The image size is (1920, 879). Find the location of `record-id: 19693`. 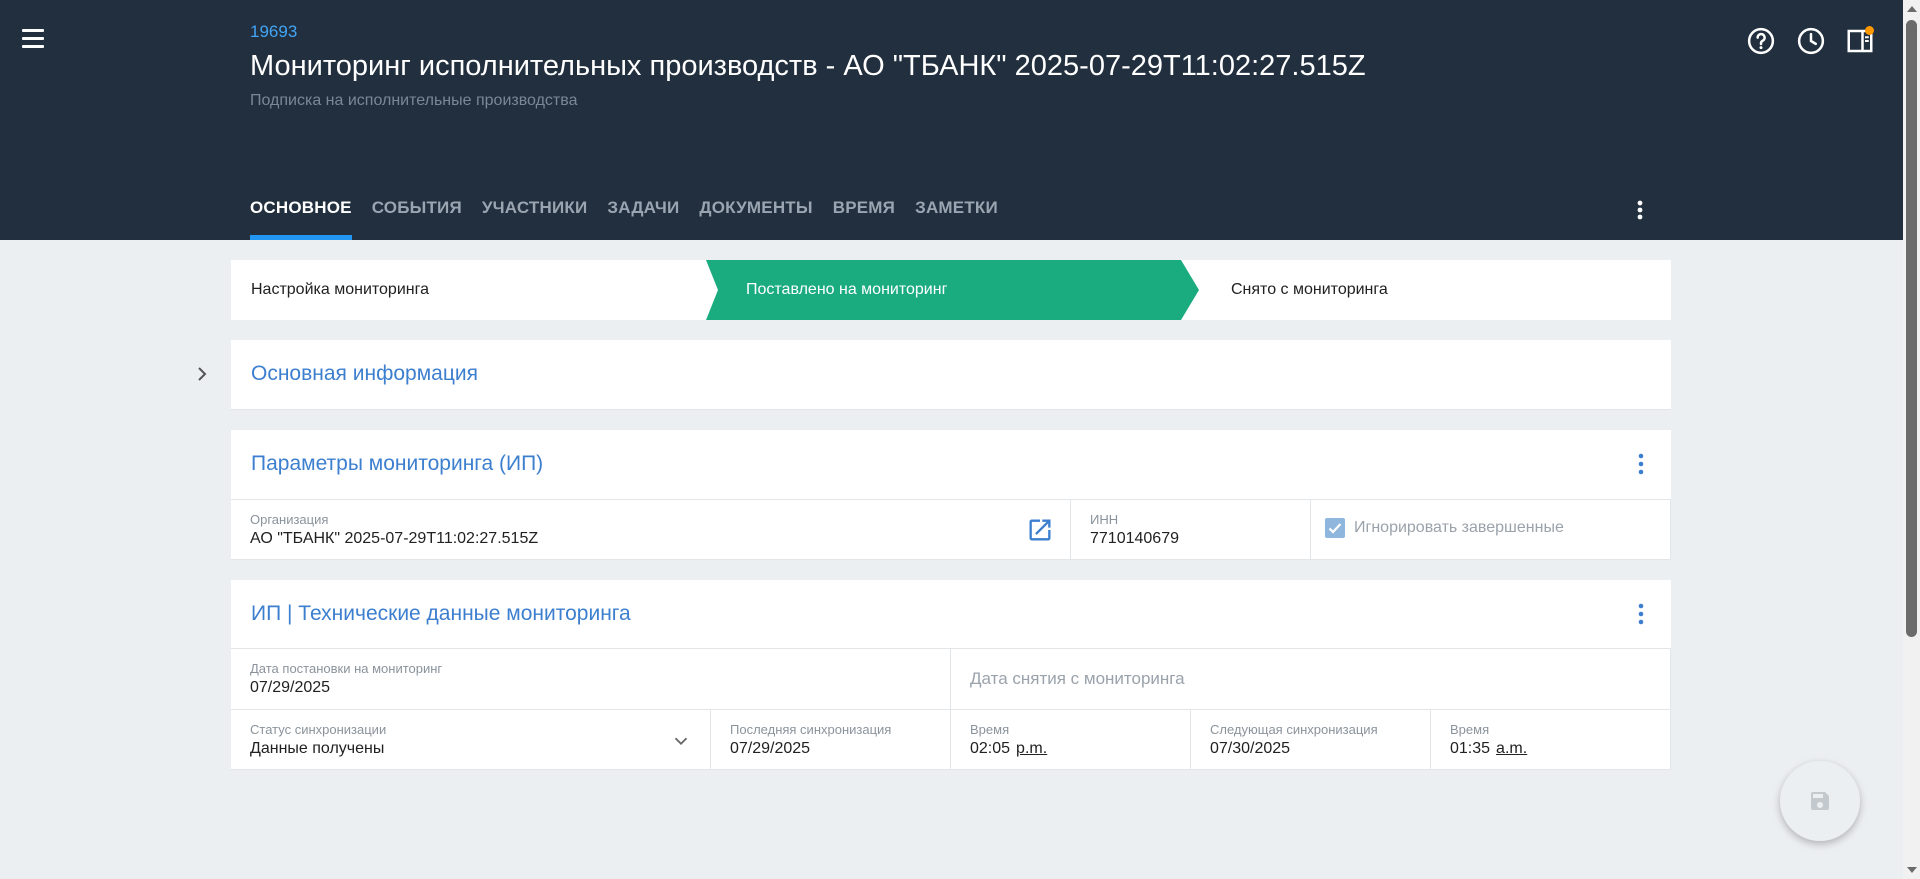

record-id: 19693 is located at coordinates (273, 32).